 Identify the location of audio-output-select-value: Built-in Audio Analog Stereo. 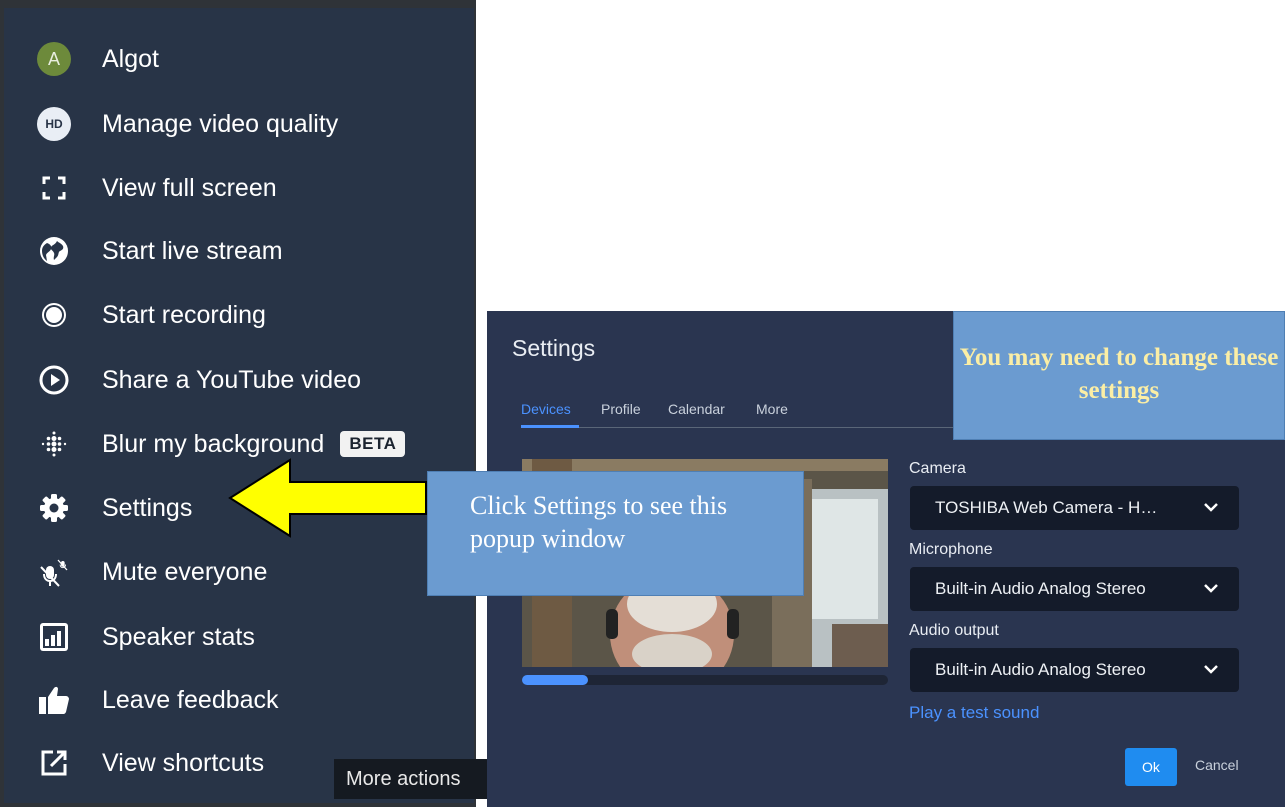
(1040, 669).